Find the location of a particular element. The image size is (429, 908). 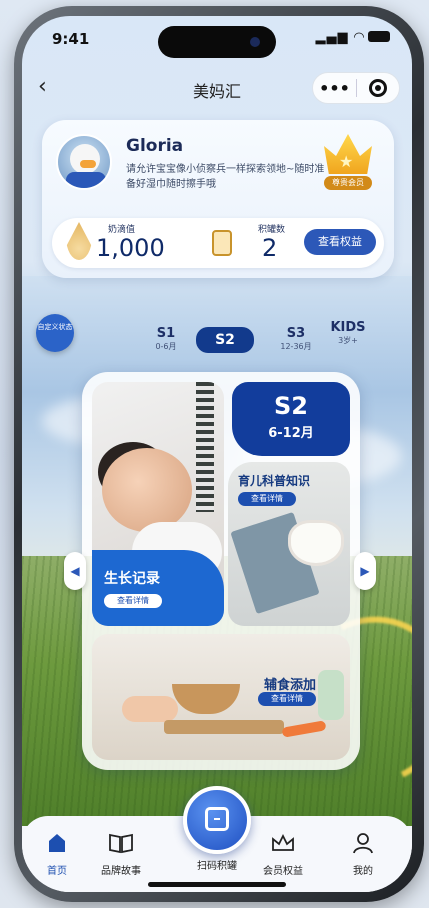

scan-button is located at coordinates (217, 820).